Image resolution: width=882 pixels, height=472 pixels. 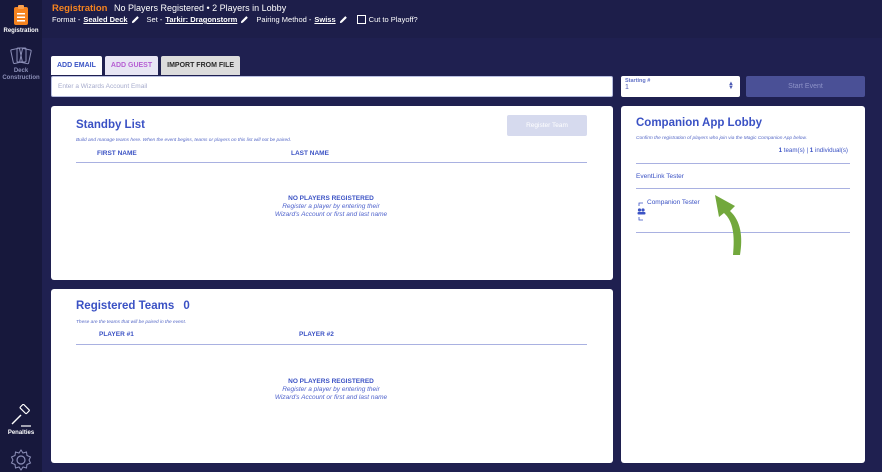 I want to click on registered-teams-label: Registered Teams, so click(x=125, y=306).